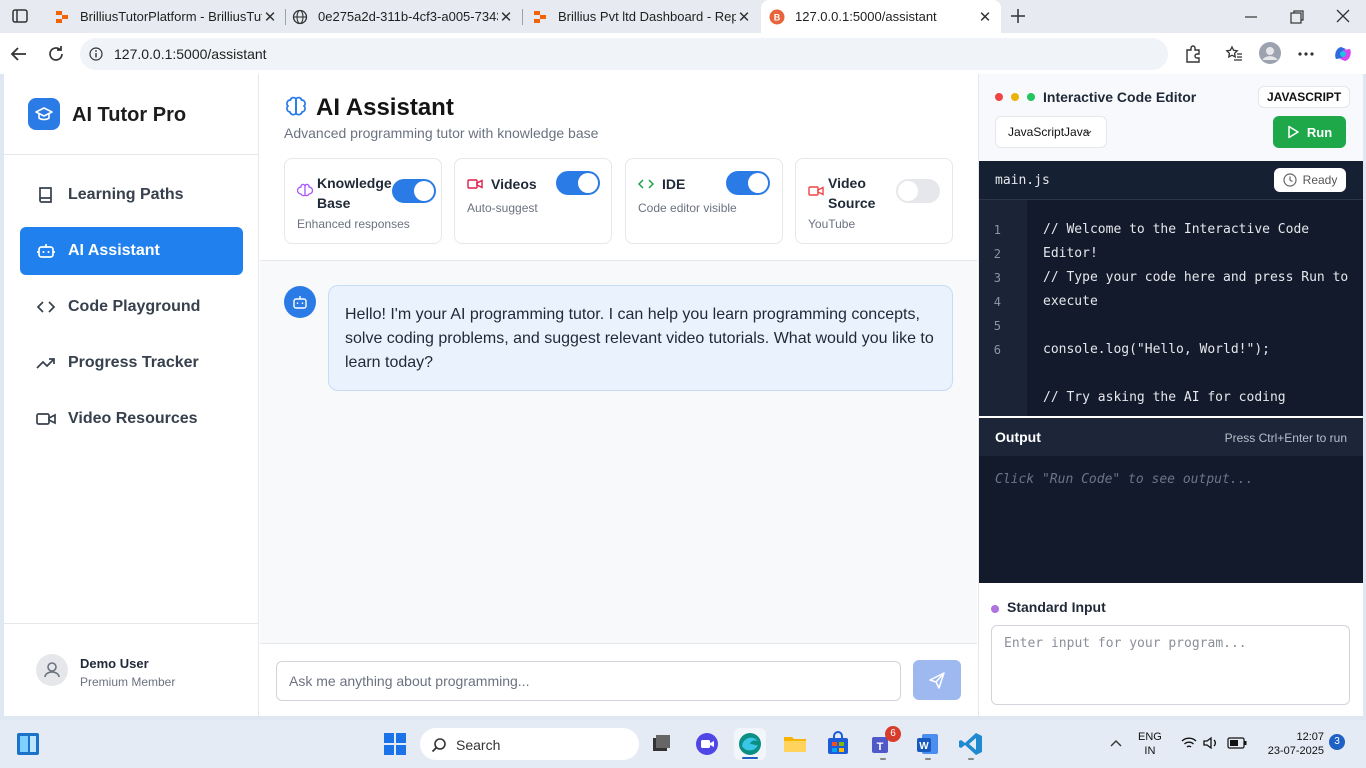 This screenshot has width=1366, height=768. What do you see at coordinates (1189, 743) in the screenshot?
I see `wifi-icon` at bounding box center [1189, 743].